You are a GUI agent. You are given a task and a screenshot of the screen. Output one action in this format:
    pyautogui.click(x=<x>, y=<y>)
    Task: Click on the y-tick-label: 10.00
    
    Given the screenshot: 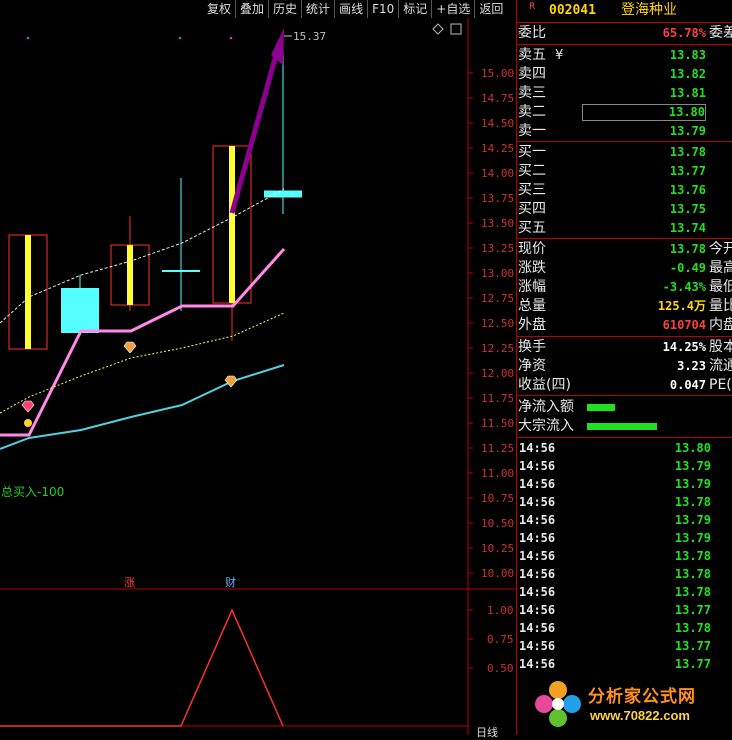 What is the action you would take?
    pyautogui.click(x=497, y=573)
    